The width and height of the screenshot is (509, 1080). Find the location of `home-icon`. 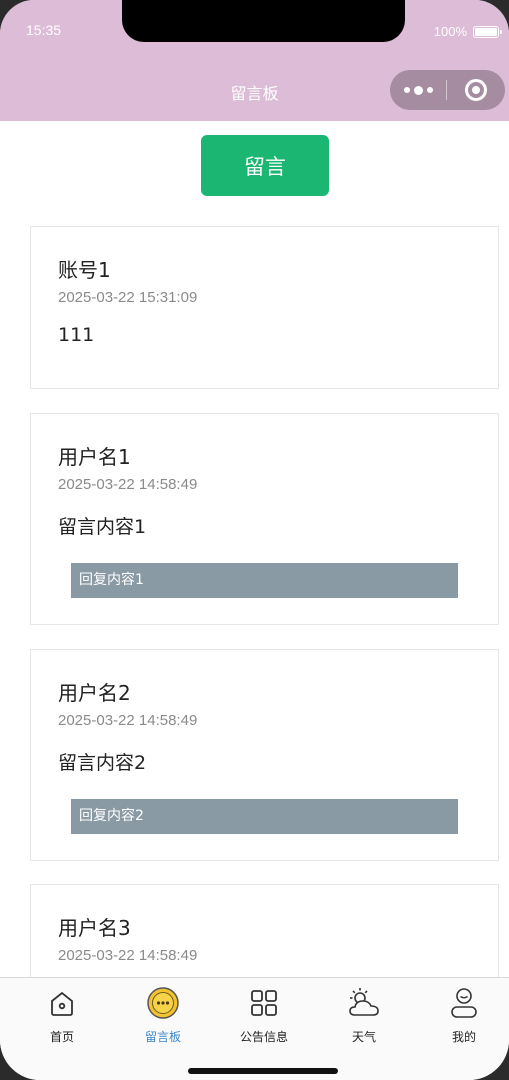

home-icon is located at coordinates (62, 1003).